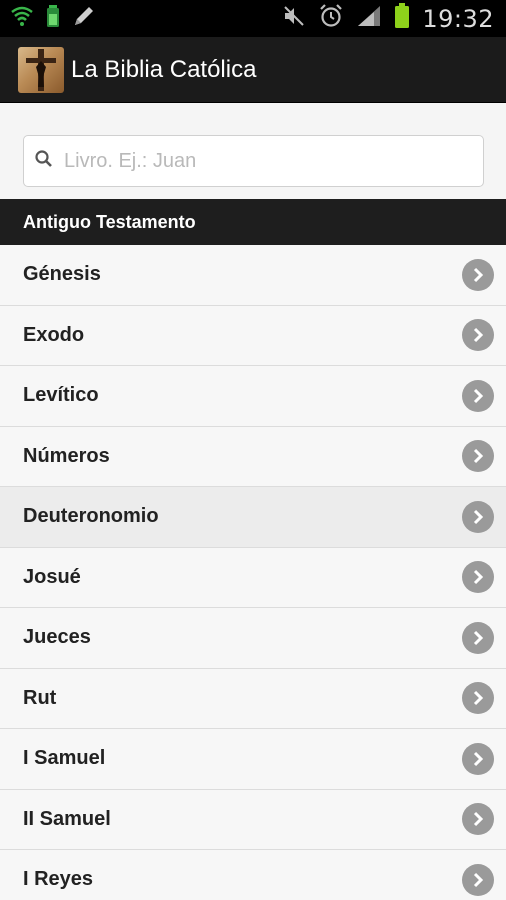  Describe the element at coordinates (253, 222) in the screenshot. I see `section-header: Antiguo Testamento` at that location.